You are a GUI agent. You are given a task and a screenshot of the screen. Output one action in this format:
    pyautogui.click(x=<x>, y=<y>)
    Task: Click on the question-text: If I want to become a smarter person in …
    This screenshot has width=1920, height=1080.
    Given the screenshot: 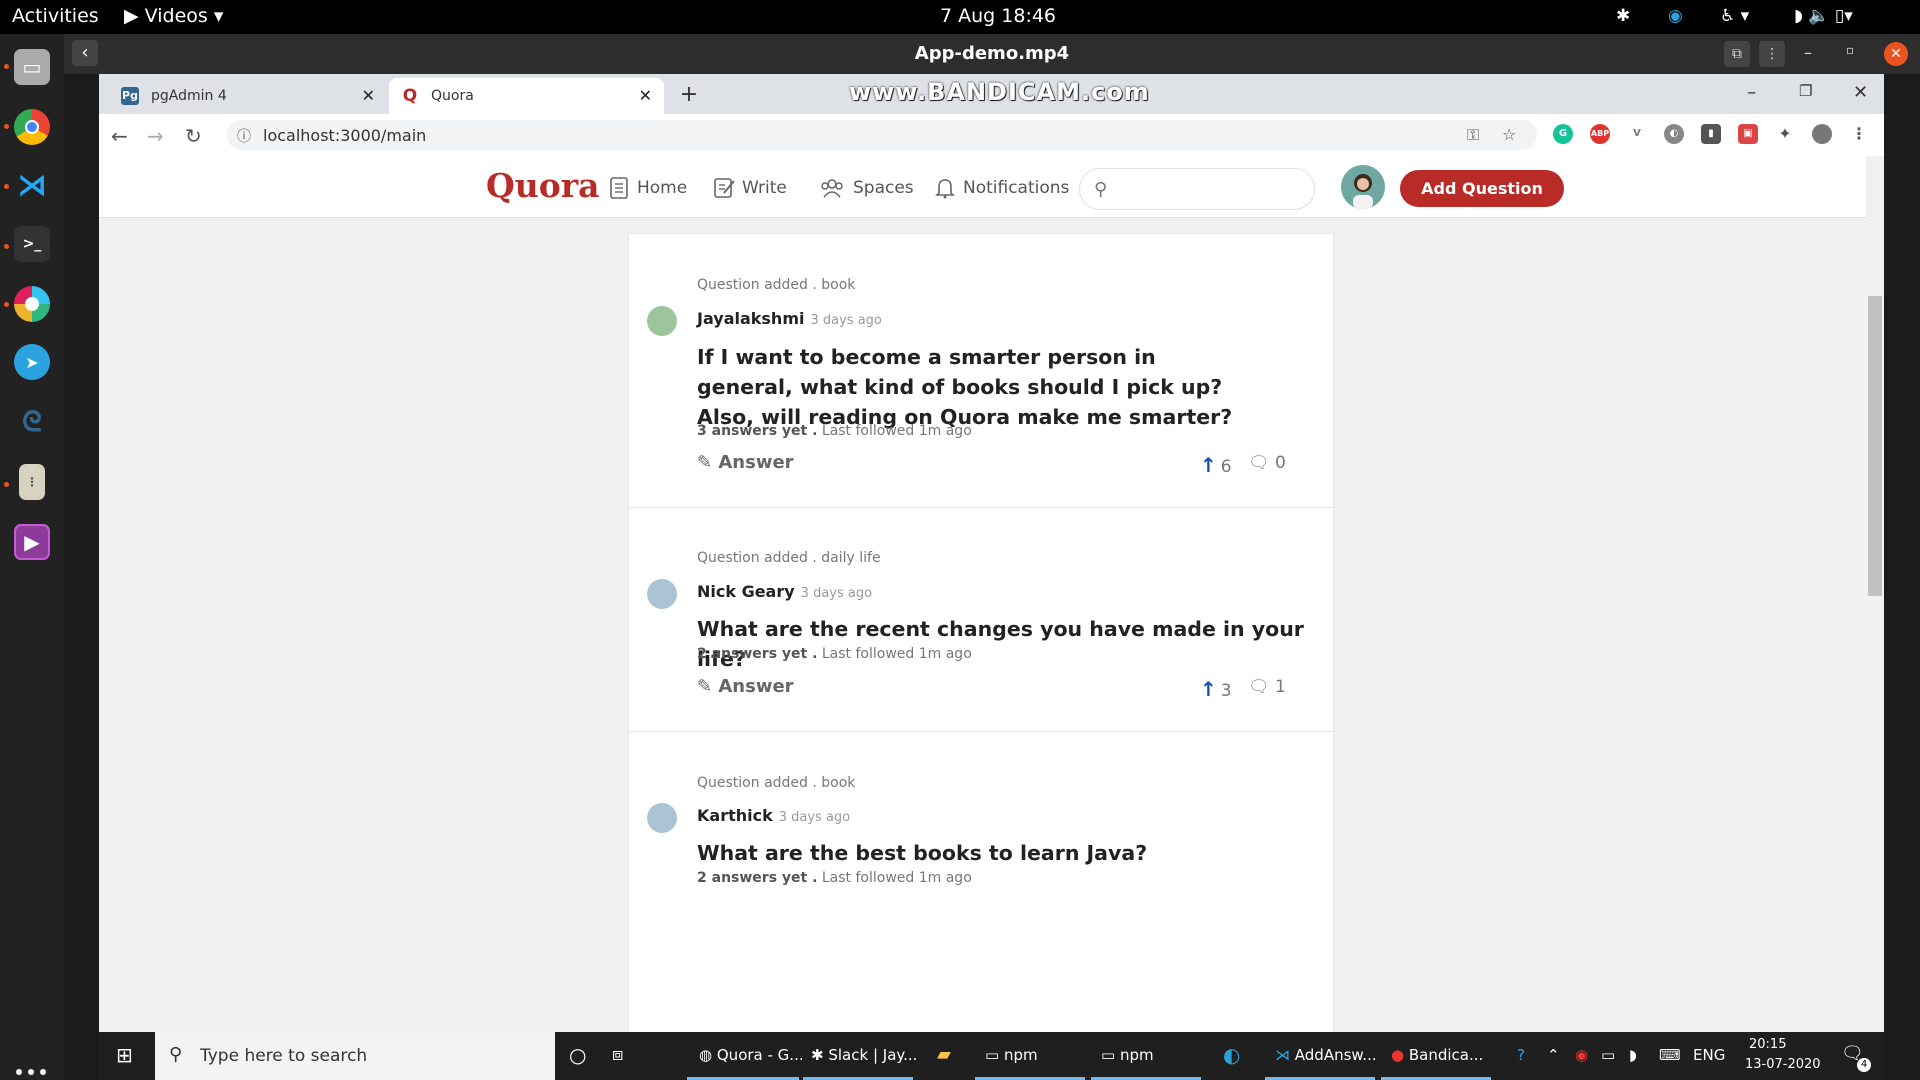 What is the action you would take?
    pyautogui.click(x=977, y=387)
    